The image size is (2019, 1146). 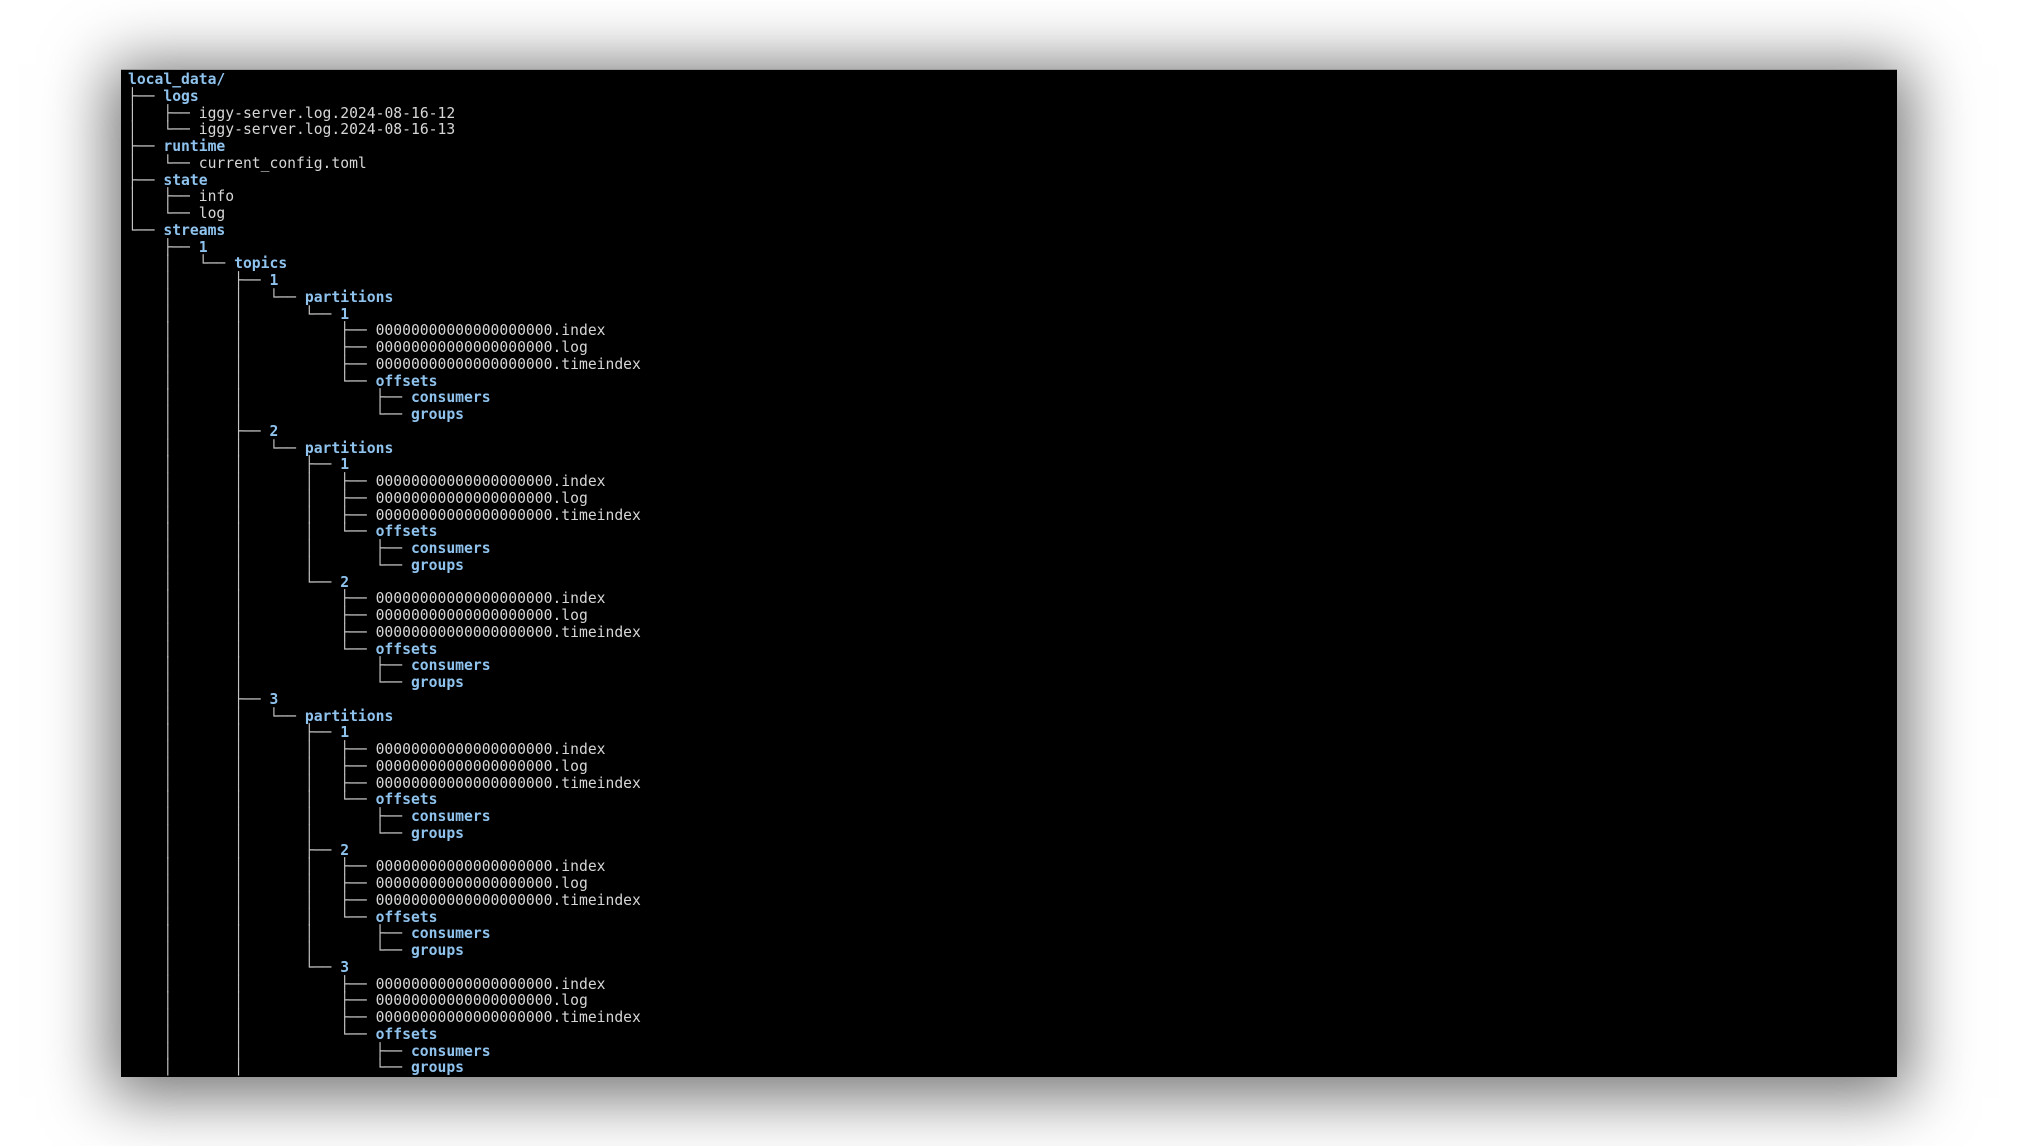 I want to click on tree-line: │ │ ├── 00000000000000000000.timeindex, so click(x=384, y=632).